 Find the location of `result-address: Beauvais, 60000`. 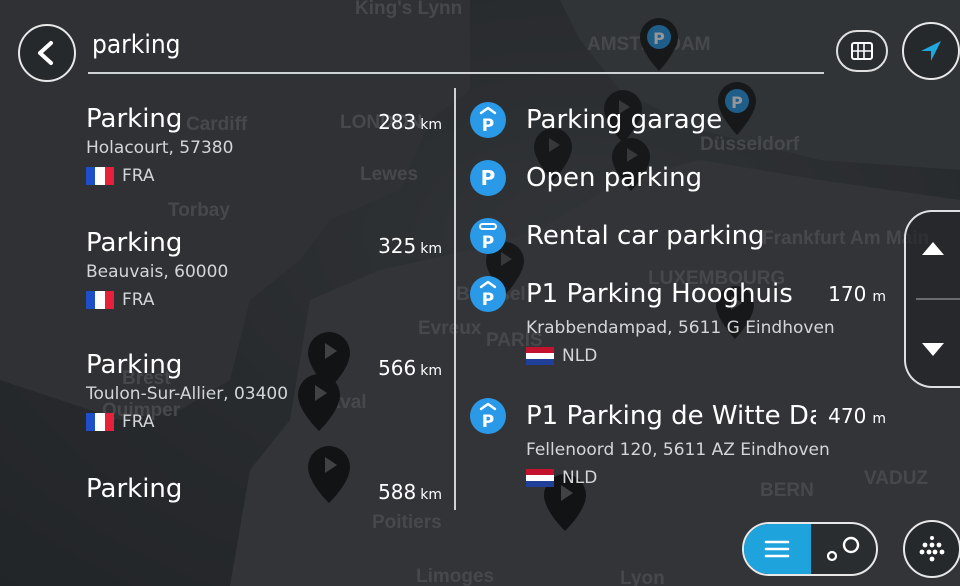

result-address: Beauvais, 60000 is located at coordinates (157, 272).